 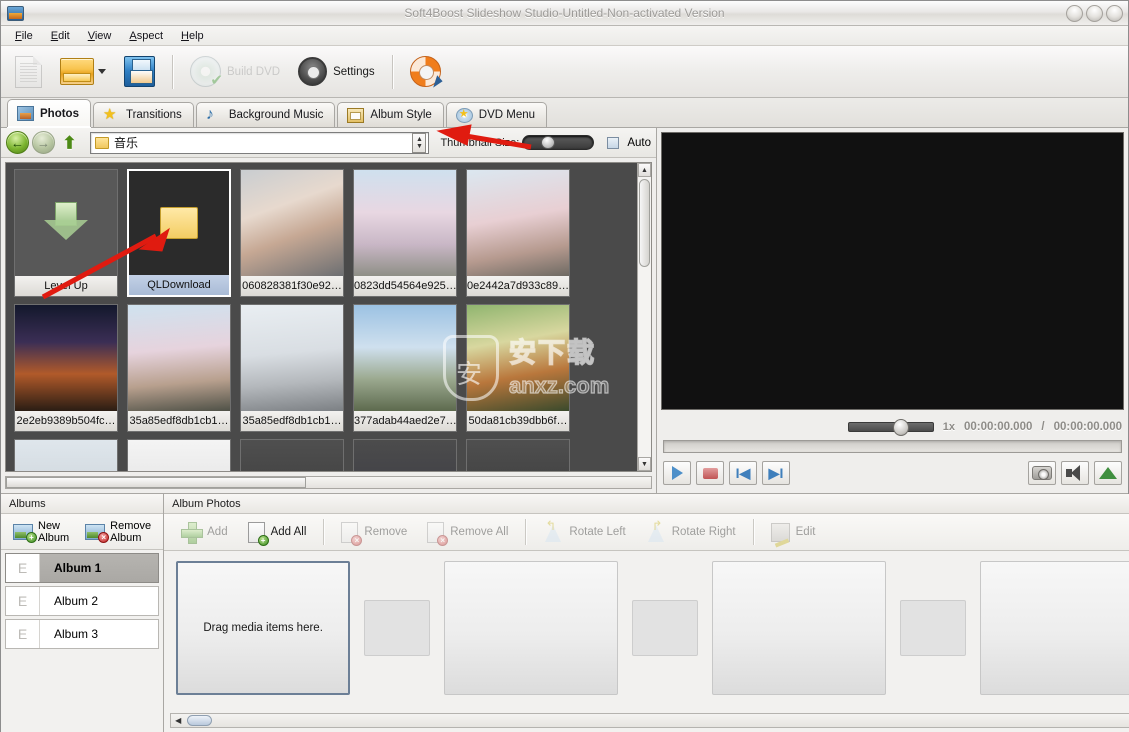 What do you see at coordinates (100, 36) in the screenshot?
I see `menu-view: View` at bounding box center [100, 36].